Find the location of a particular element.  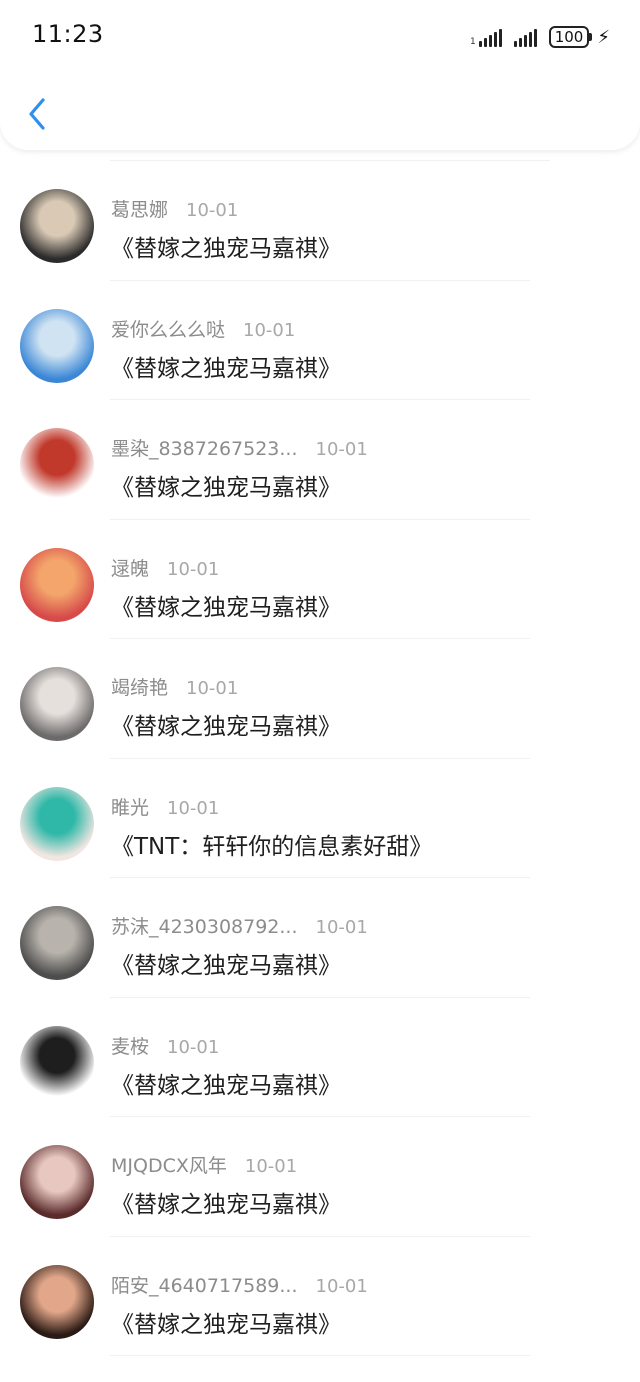

back-button is located at coordinates (37, 114).